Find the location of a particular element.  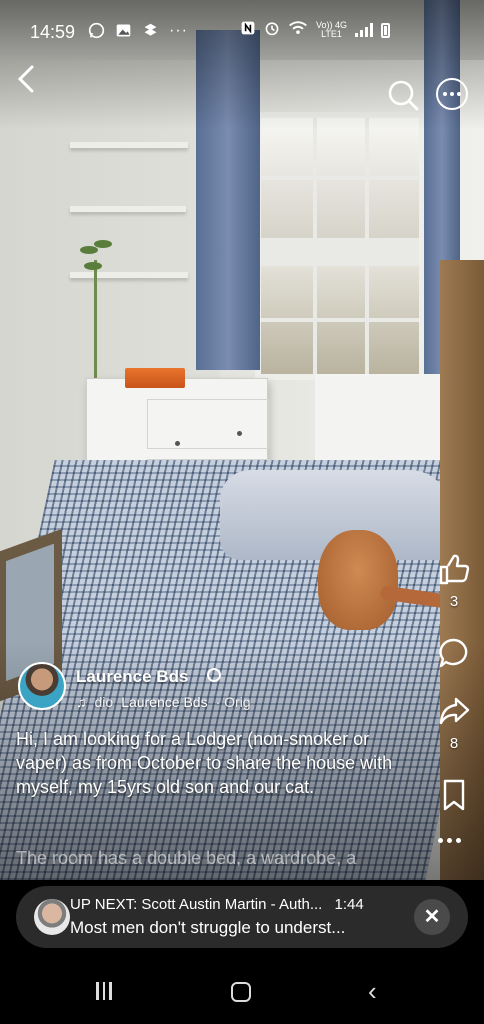

whatsapp-icon is located at coordinates (96, 33).